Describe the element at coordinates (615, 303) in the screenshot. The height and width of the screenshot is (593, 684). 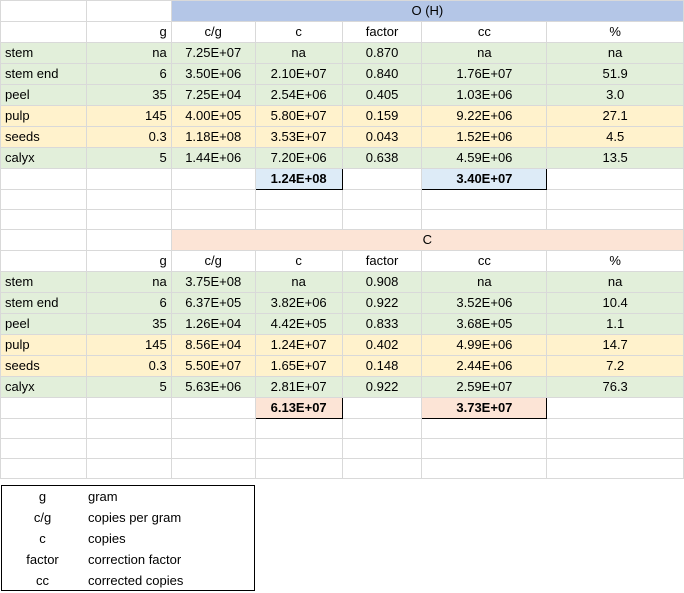
I see `percent-cell: 10.4` at that location.